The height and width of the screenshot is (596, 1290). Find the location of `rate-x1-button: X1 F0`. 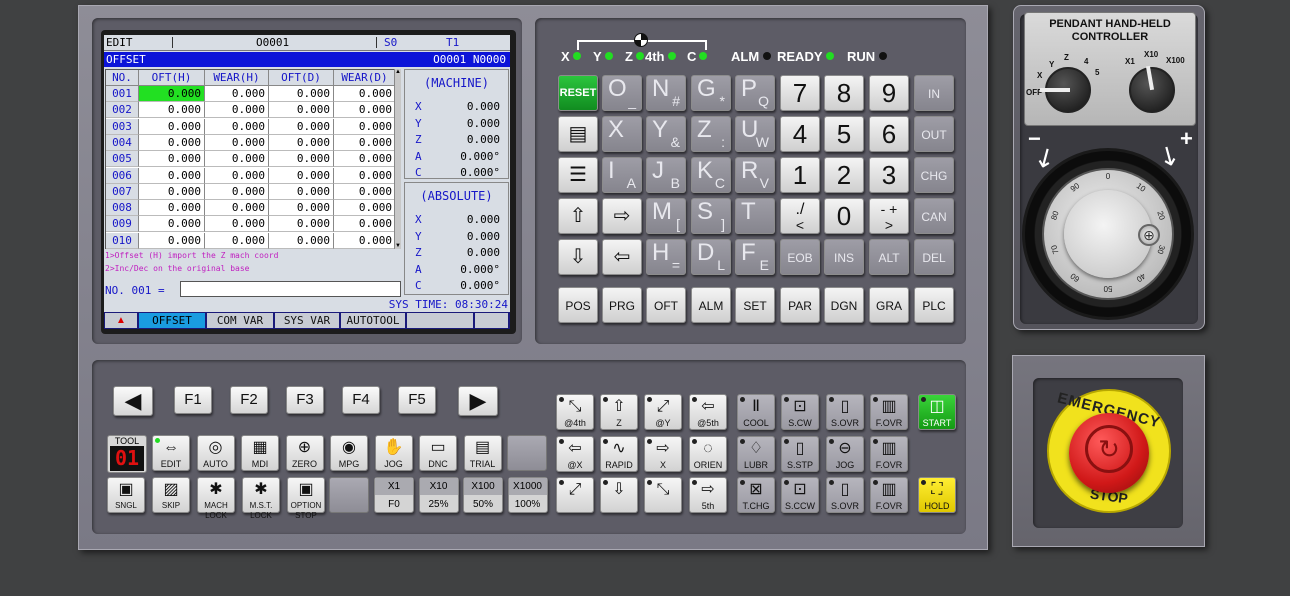

rate-x1-button: X1 F0 is located at coordinates (394, 495).